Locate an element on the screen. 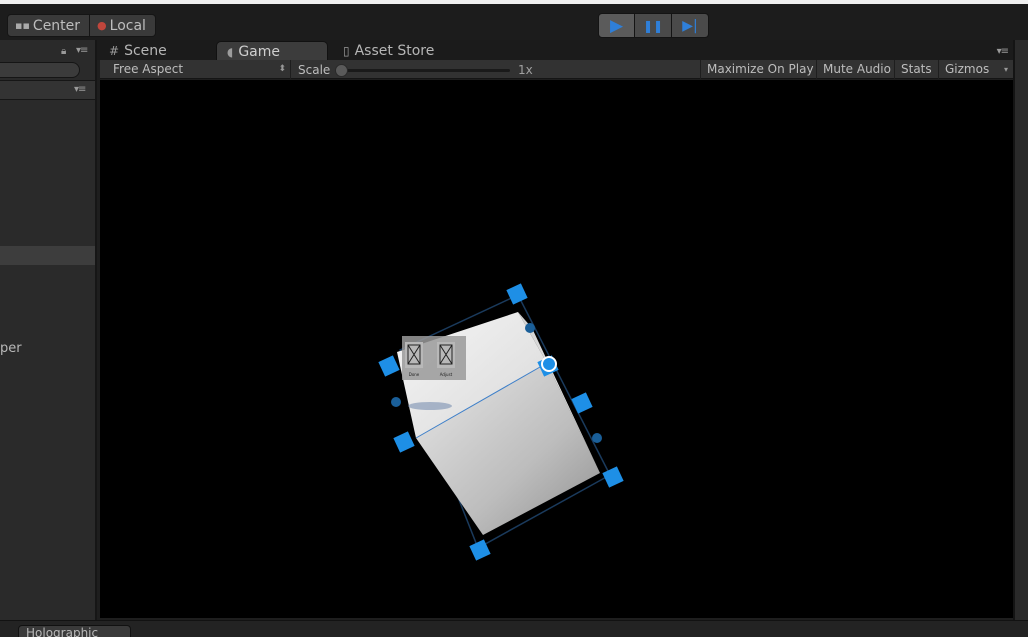 This screenshot has width=1028, height=637. gizmos-dropdown: Gizmos ▾ is located at coordinates (975, 69).